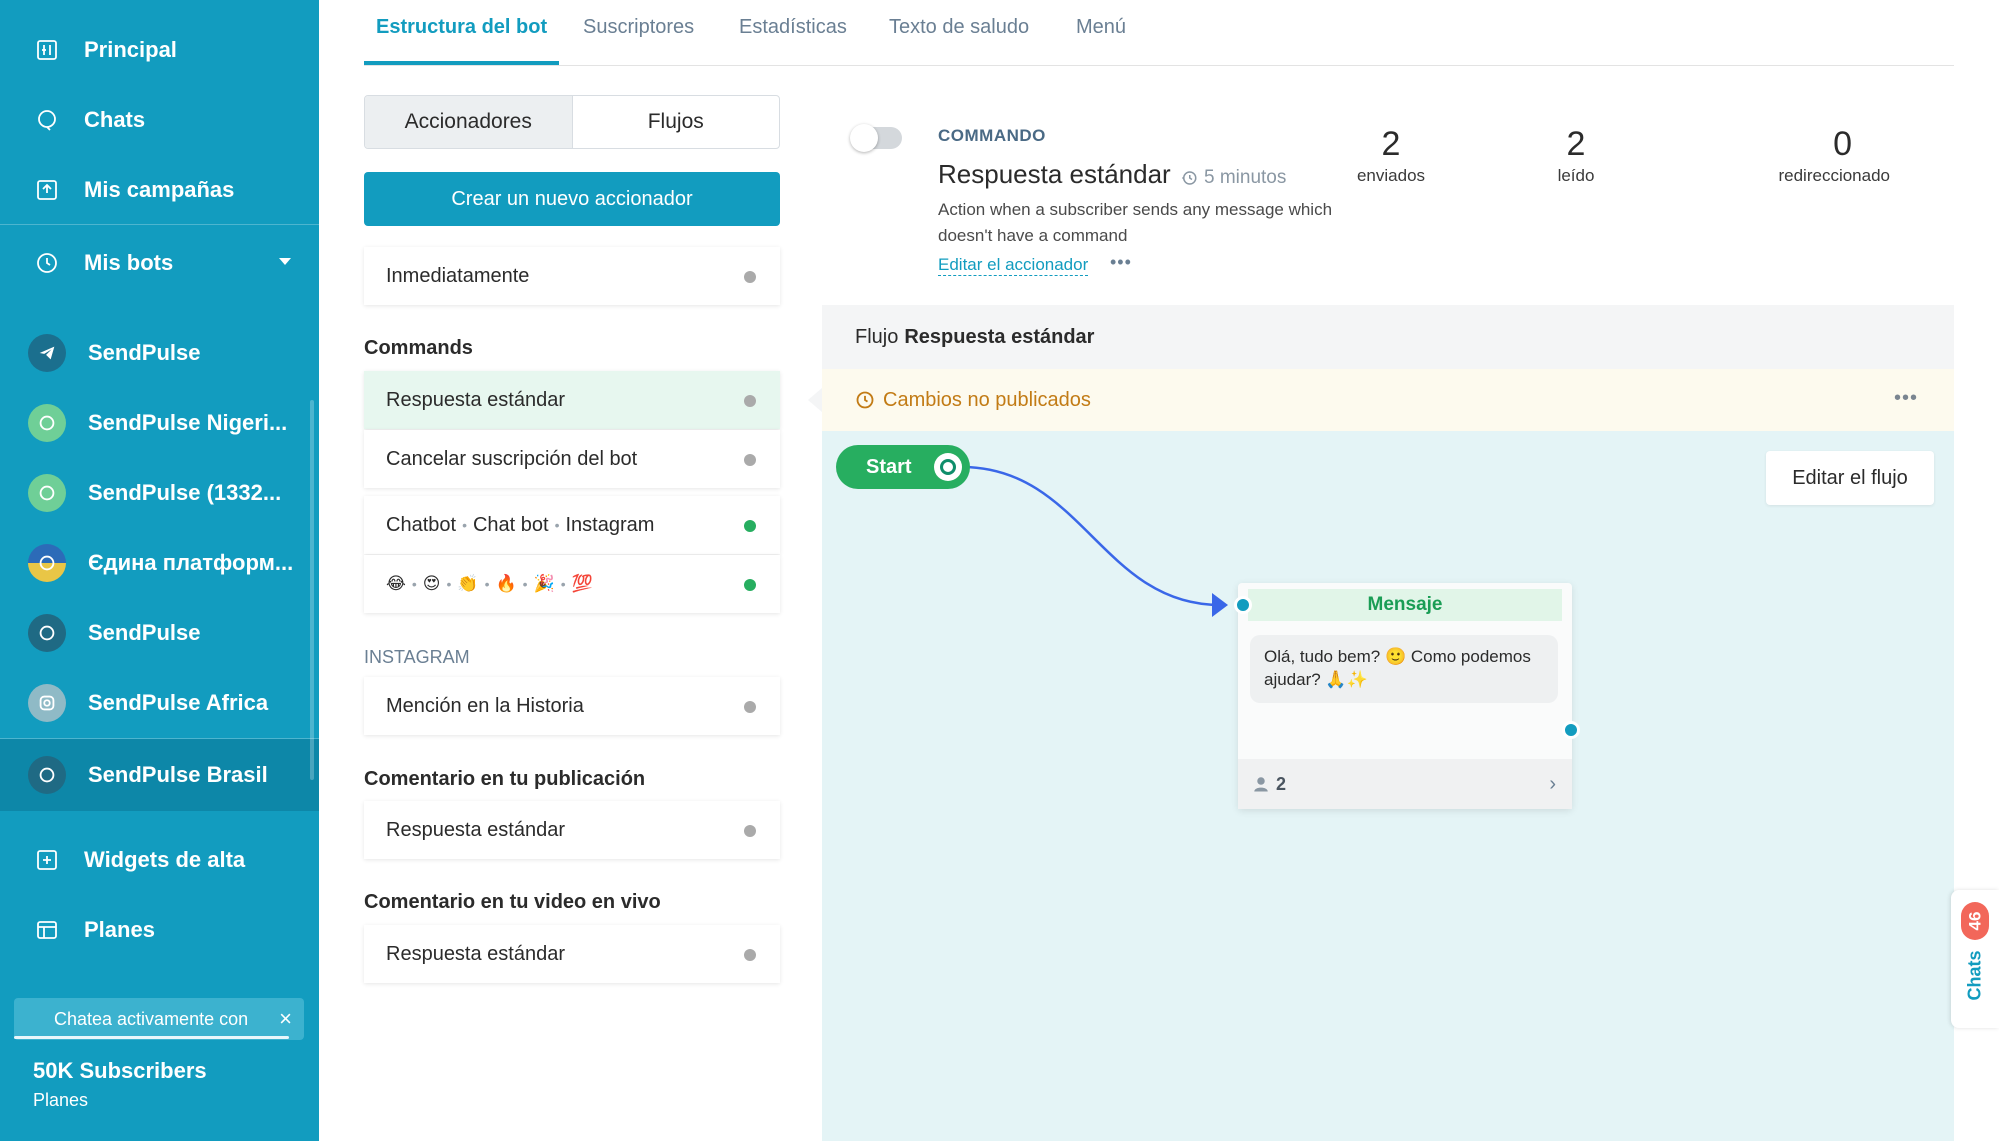  What do you see at coordinates (461, 63) in the screenshot?
I see `active-tab-indicator` at bounding box center [461, 63].